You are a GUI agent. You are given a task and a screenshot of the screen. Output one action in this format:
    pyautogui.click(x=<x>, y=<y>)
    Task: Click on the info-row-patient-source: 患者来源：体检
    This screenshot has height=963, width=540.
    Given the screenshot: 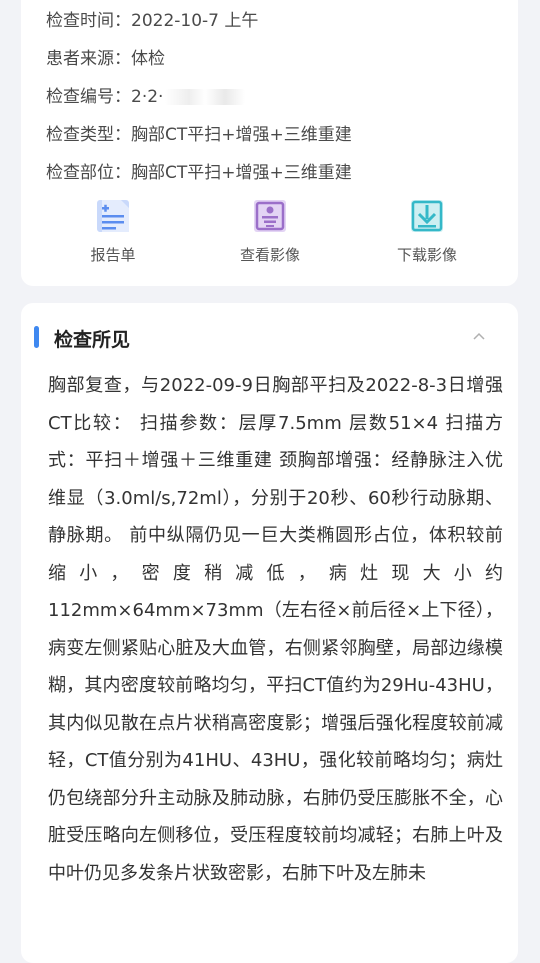 What is the action you would take?
    pyautogui.click(x=105, y=56)
    